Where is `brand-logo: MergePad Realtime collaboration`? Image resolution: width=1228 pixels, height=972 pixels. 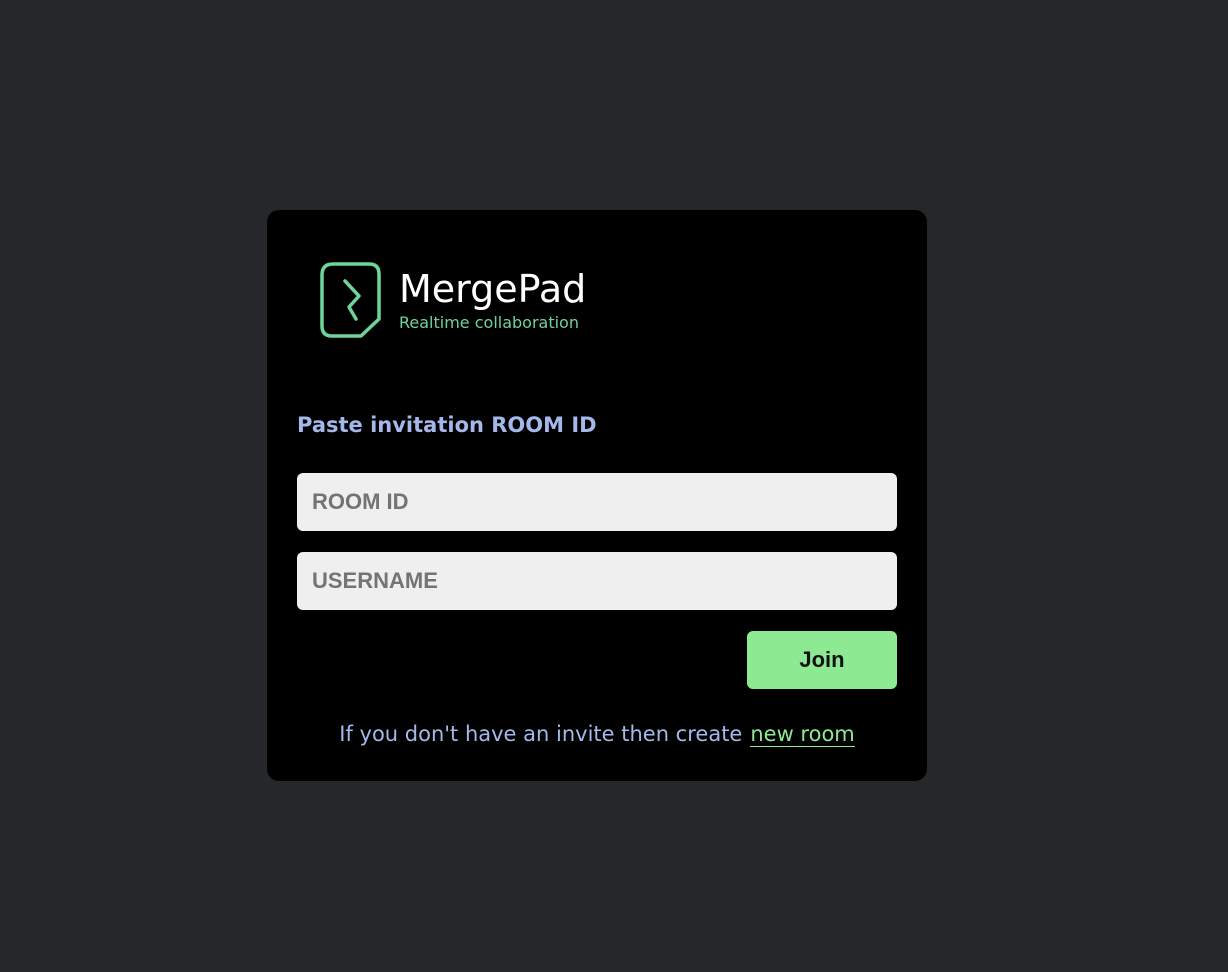
brand-logo: MergePad Realtime collaboration is located at coordinates (452, 300).